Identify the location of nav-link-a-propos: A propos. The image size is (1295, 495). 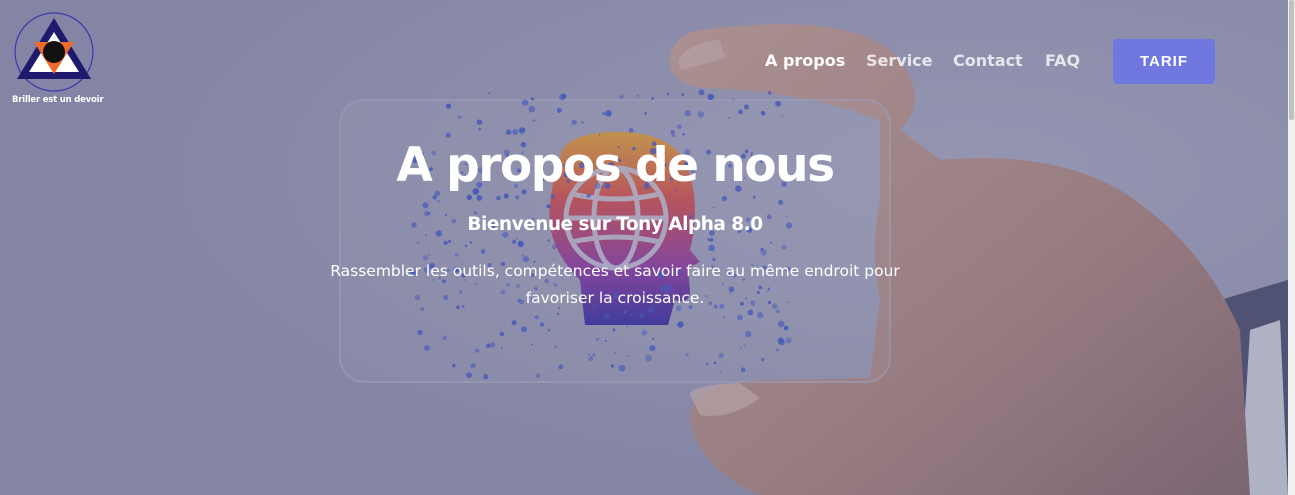
(805, 60).